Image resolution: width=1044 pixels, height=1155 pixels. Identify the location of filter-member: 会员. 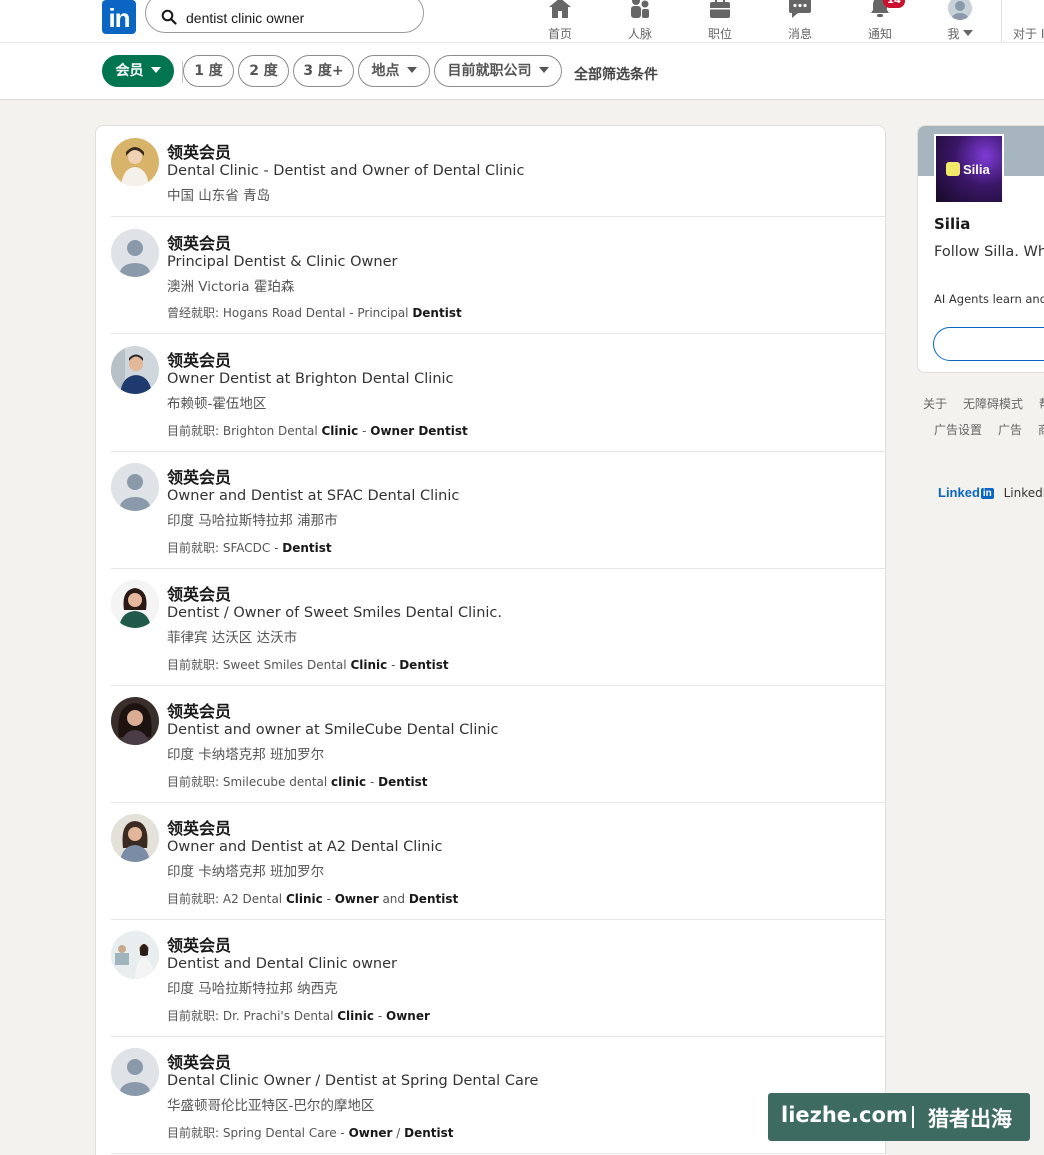
(138, 71).